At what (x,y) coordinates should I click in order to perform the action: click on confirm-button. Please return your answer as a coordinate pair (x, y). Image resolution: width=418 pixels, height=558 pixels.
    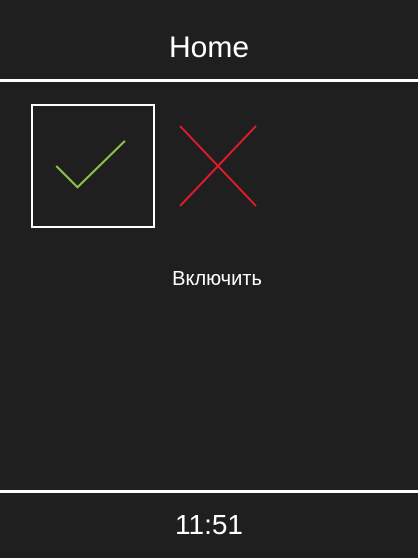
    Looking at the image, I should click on (93, 166).